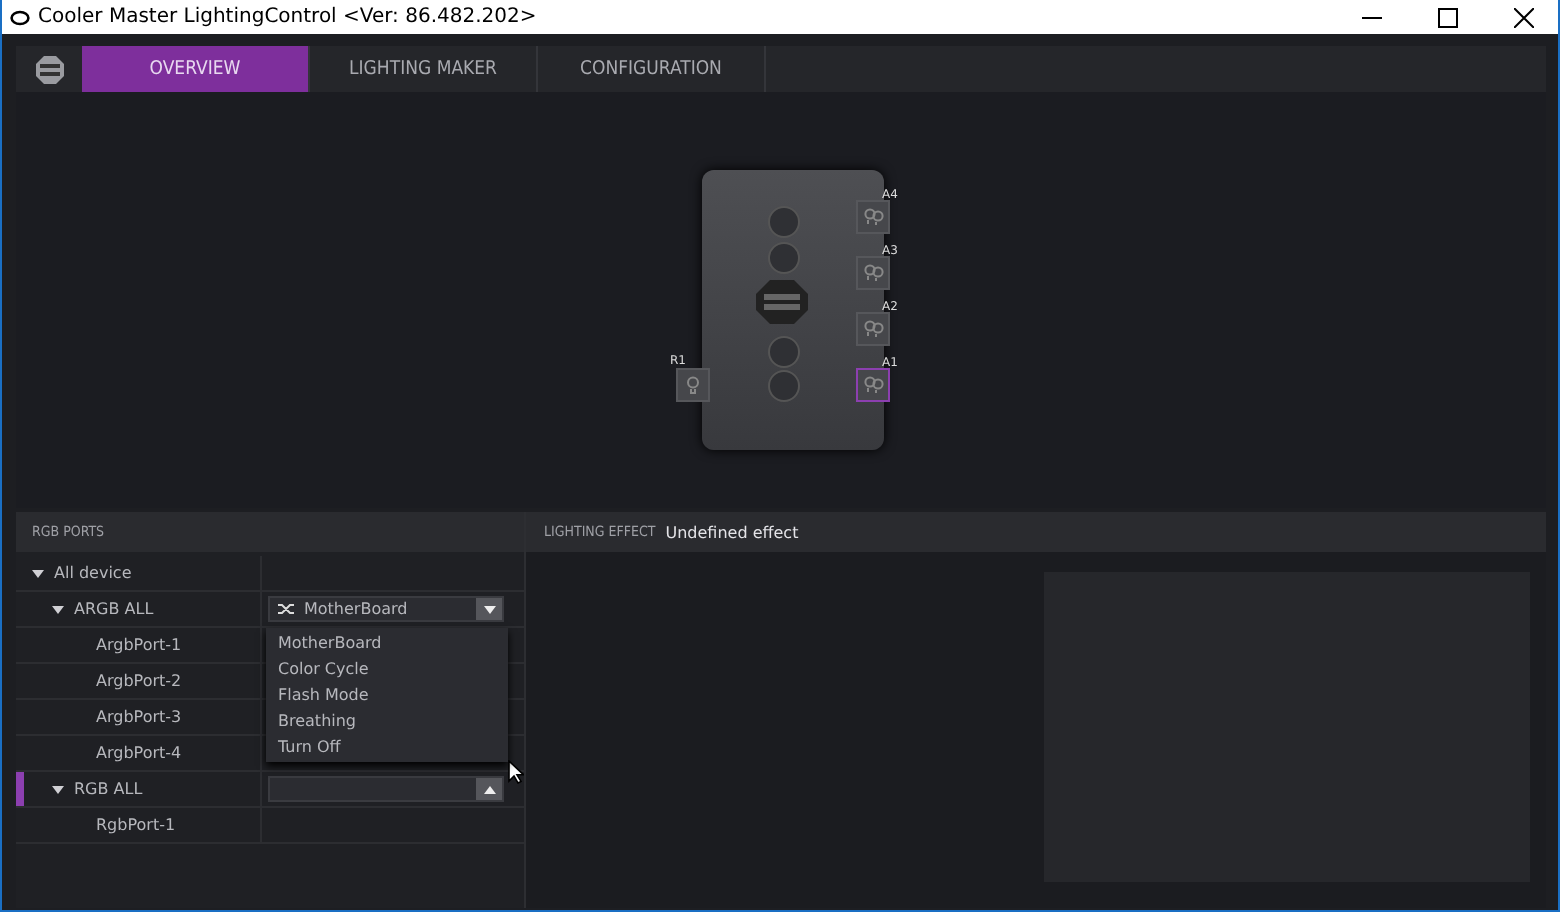  I want to click on nav-tab: OVERVIEW, so click(196, 69).